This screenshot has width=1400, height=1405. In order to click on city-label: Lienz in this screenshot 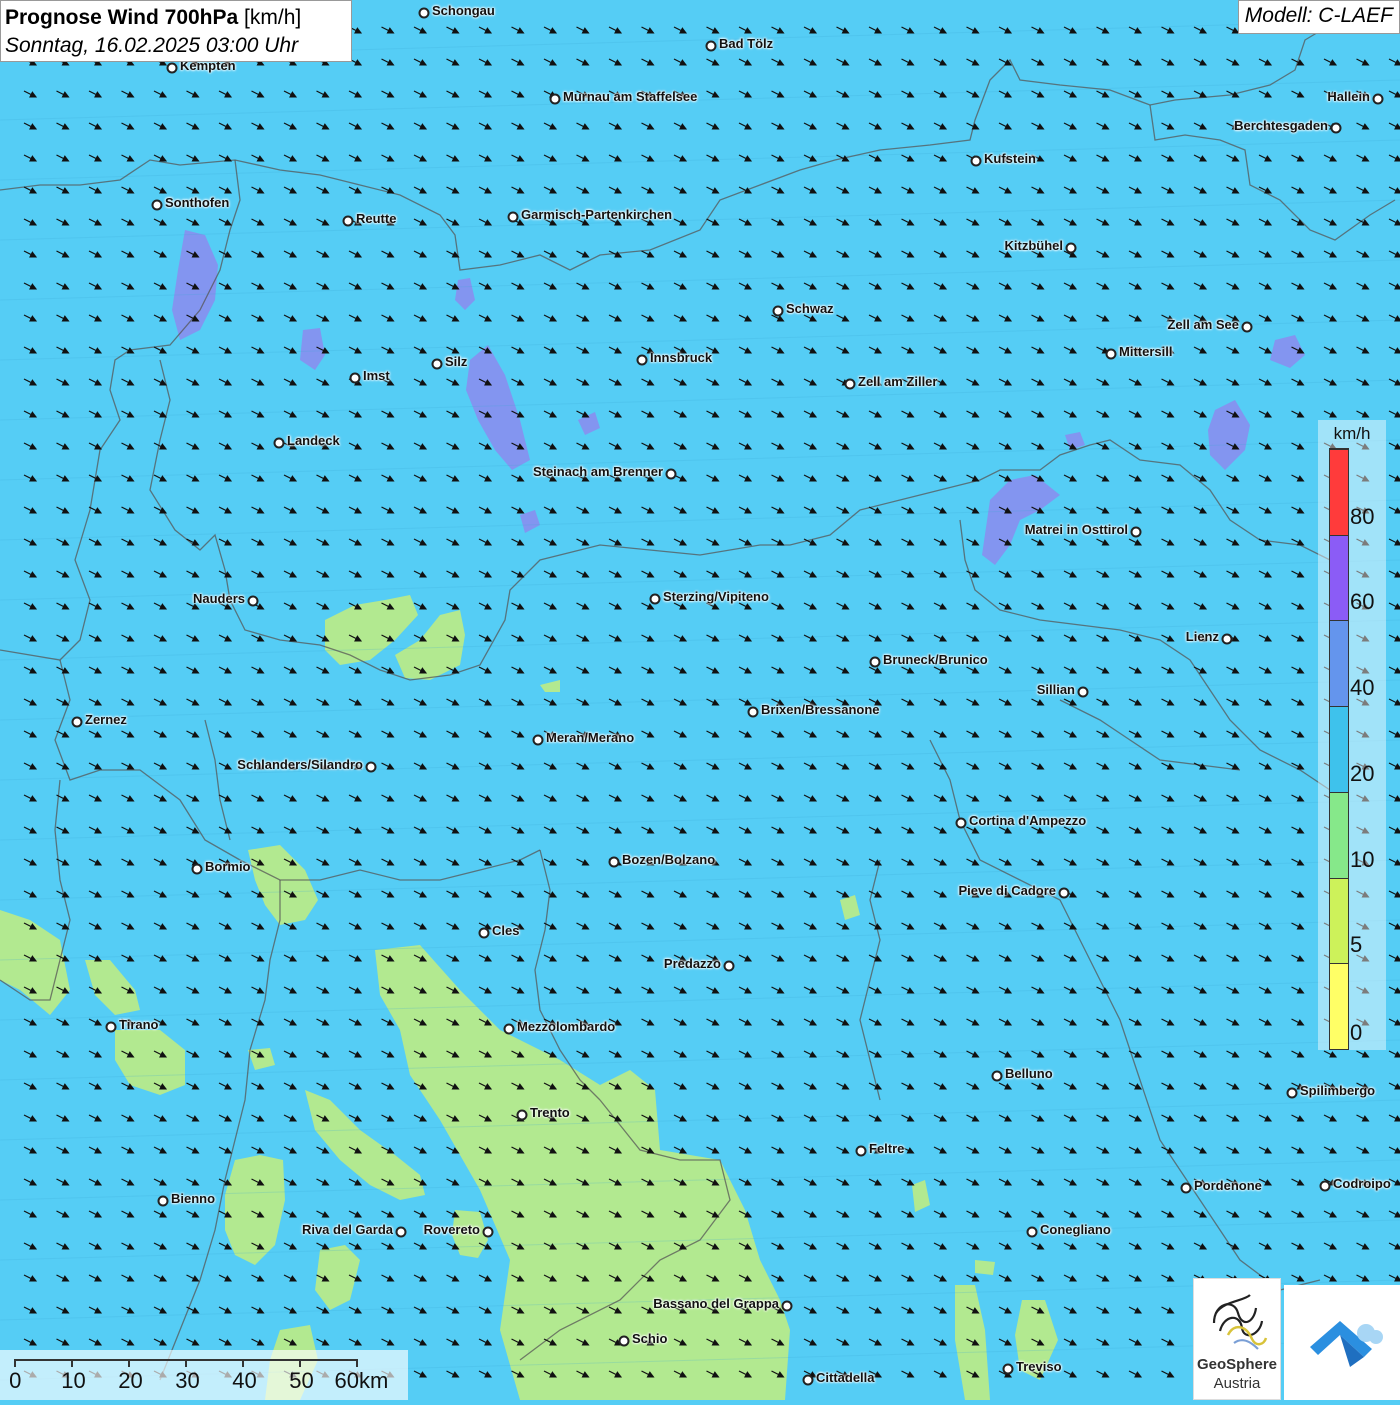, I will do `click(1202, 636)`.